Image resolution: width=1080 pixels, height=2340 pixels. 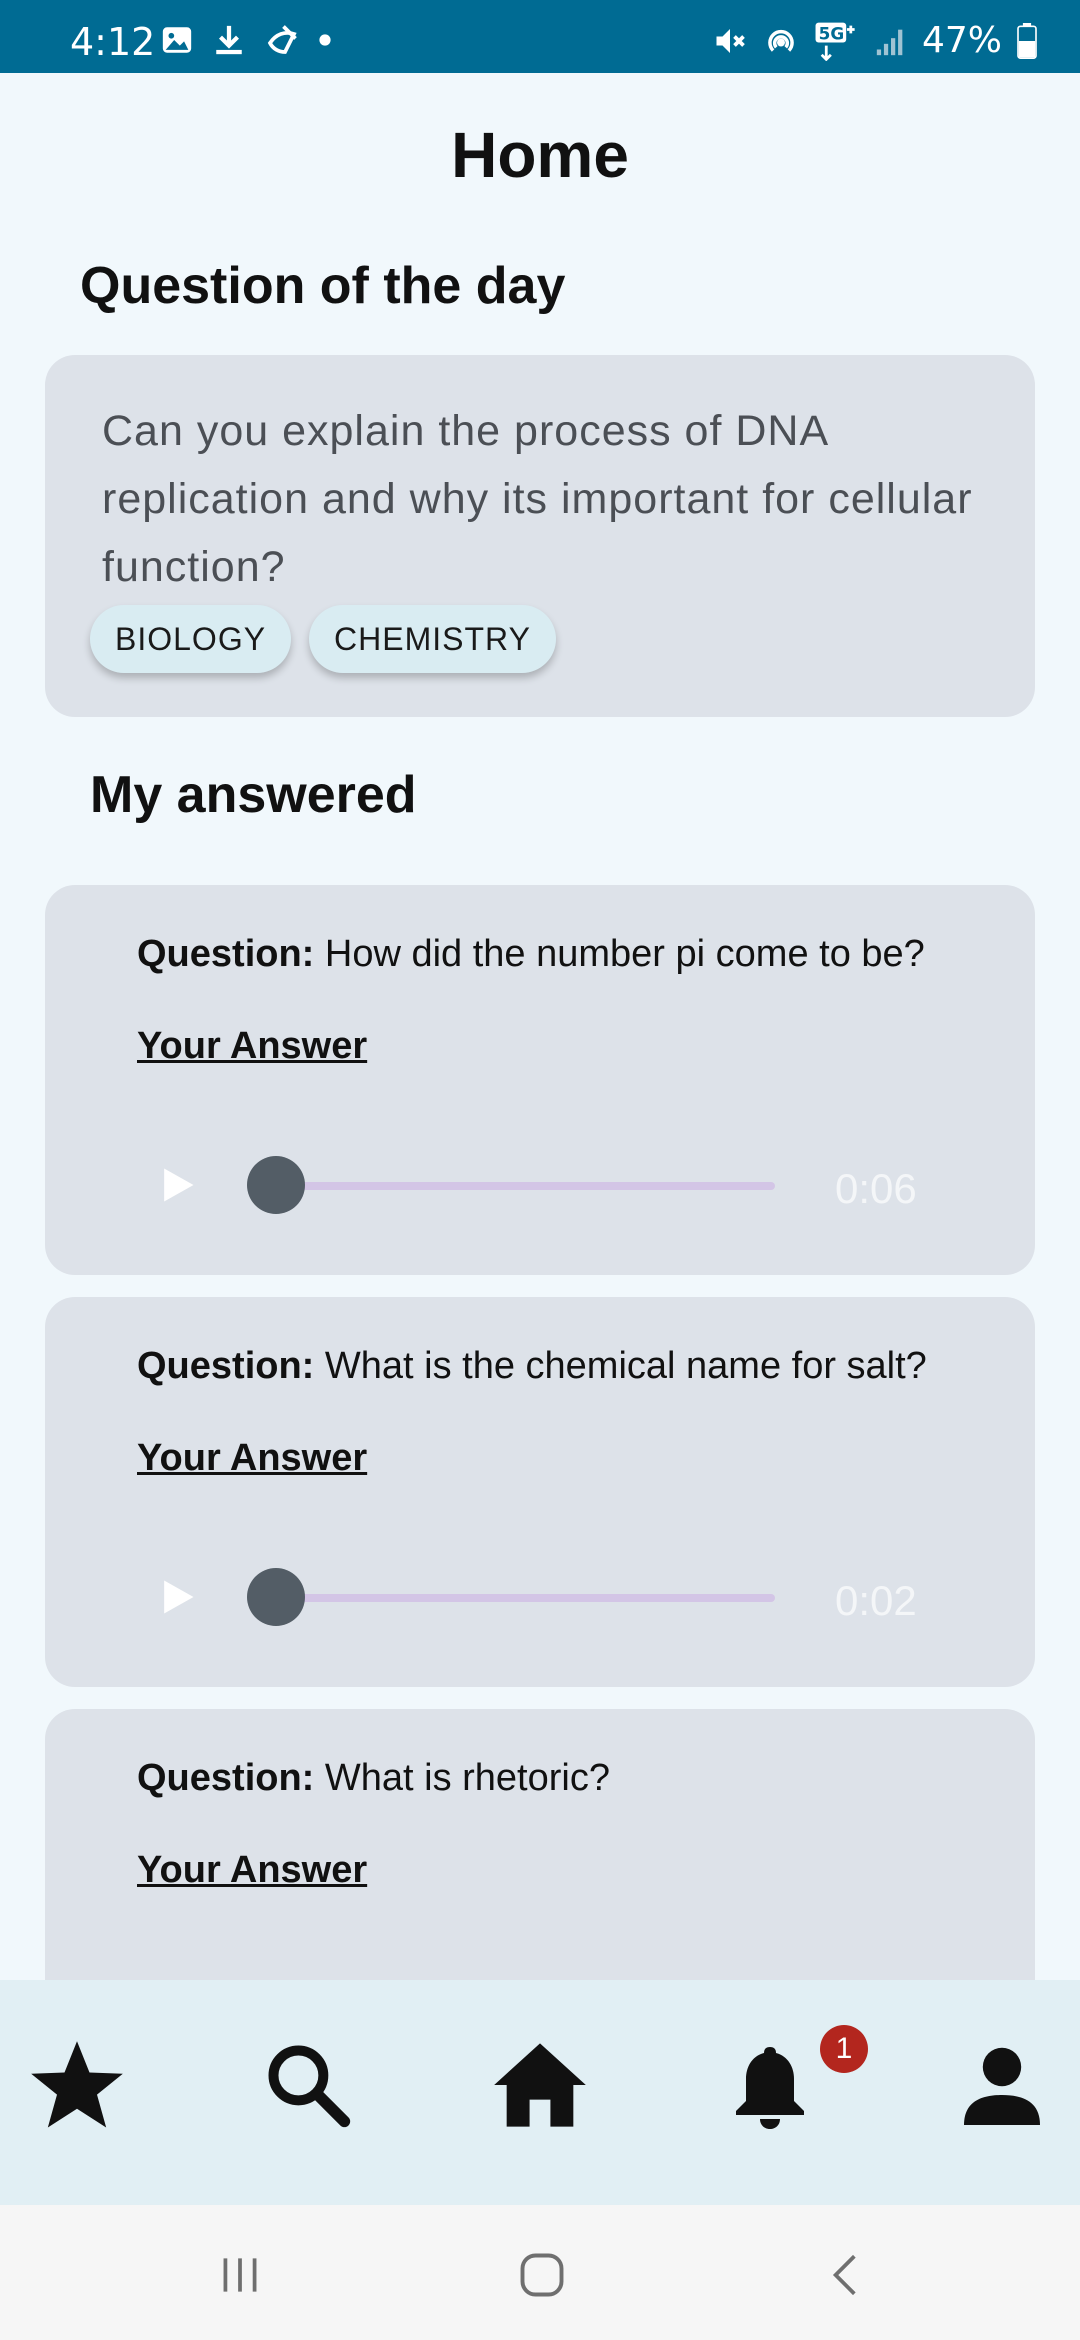 What do you see at coordinates (832, 33) in the screenshot?
I see `svg-text: 5G` at bounding box center [832, 33].